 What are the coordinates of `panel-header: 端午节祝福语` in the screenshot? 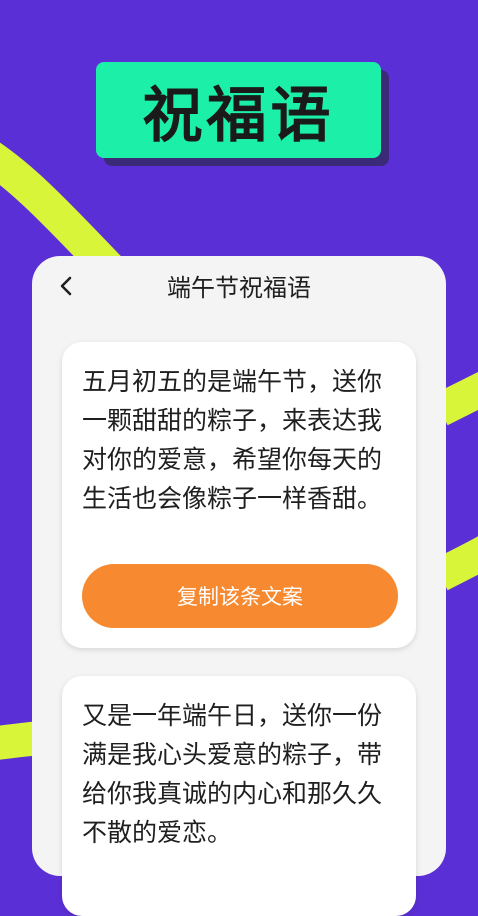 It's located at (239, 286).